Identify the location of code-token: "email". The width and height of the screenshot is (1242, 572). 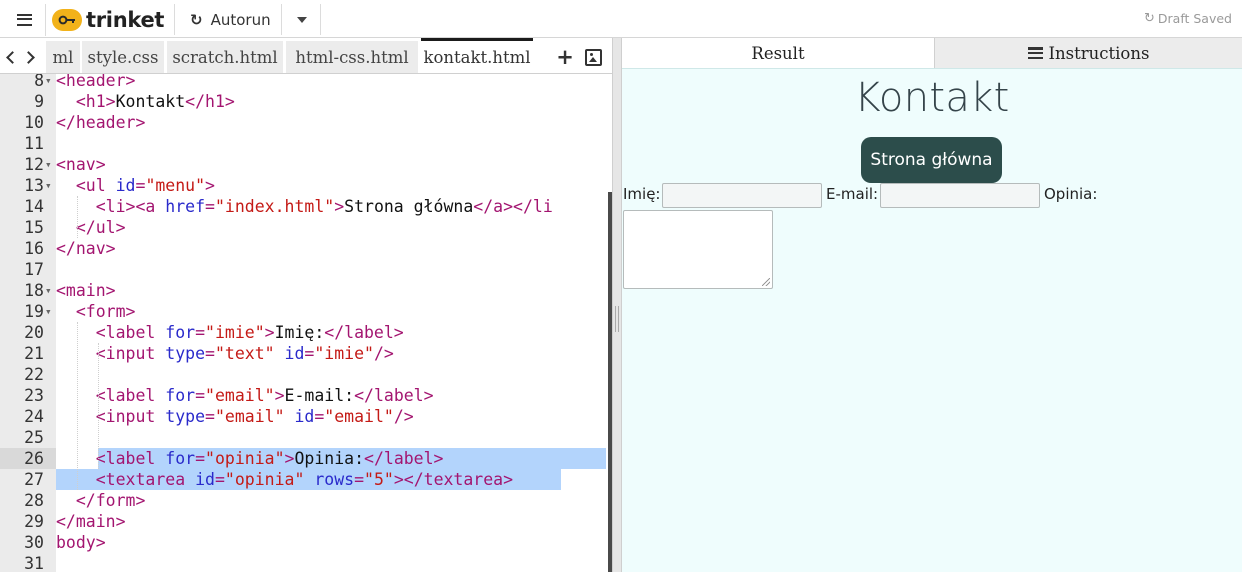
(249, 416).